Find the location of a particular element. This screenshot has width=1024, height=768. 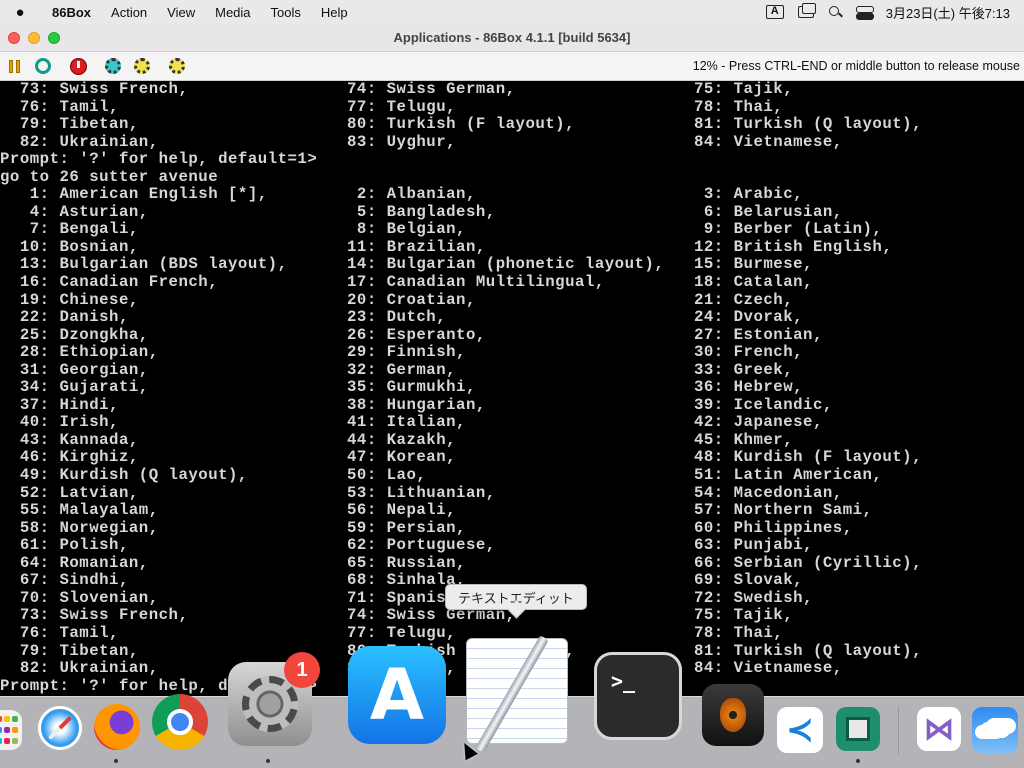

cloud-icon is located at coordinates (995, 730).